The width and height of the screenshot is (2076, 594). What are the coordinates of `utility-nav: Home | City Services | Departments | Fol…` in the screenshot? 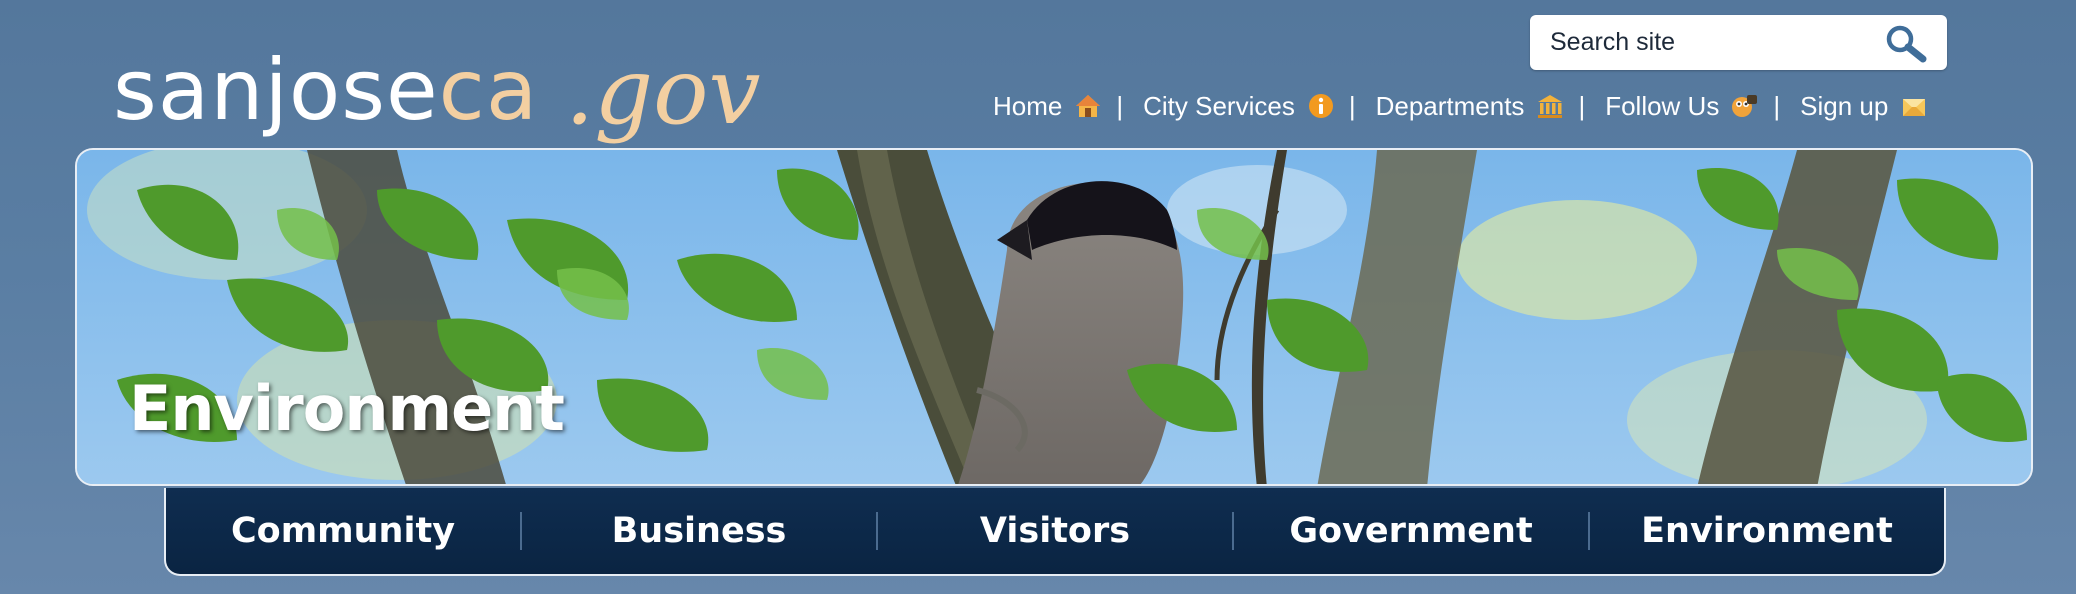 It's located at (1460, 106).